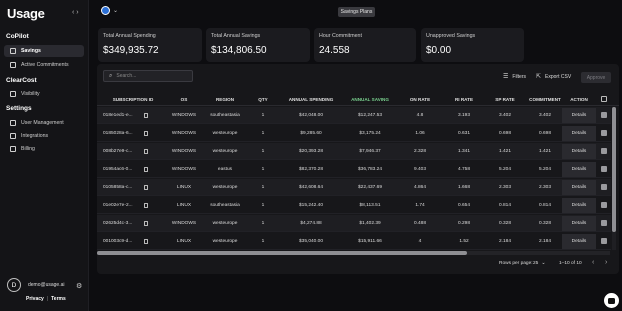 The height and width of the screenshot is (311, 622). Describe the element at coordinates (133, 99) in the screenshot. I see `column-header: SUBSCRIPTION ID` at that location.